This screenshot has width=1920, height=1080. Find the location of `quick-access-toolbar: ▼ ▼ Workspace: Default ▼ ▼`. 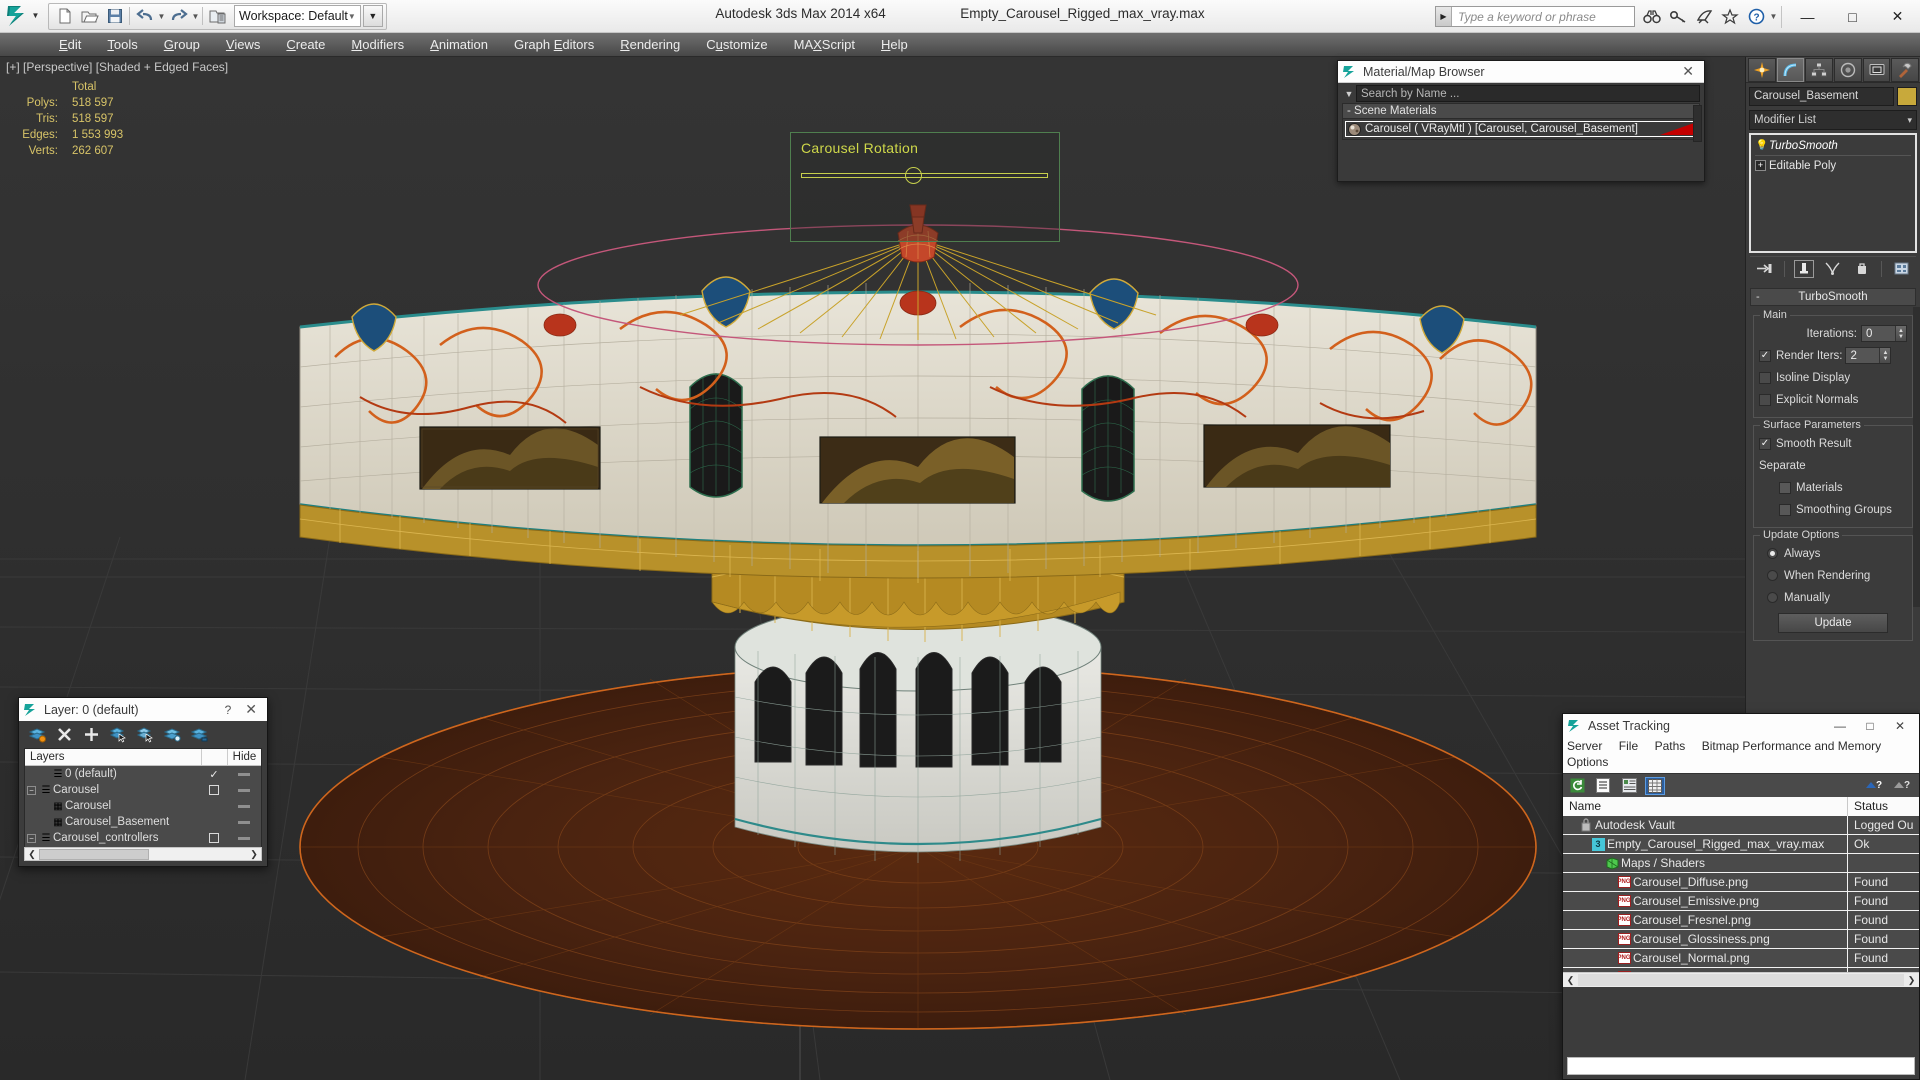

quick-access-toolbar: ▼ ▼ Workspace: Default ▼ ▼ is located at coordinates (217, 16).